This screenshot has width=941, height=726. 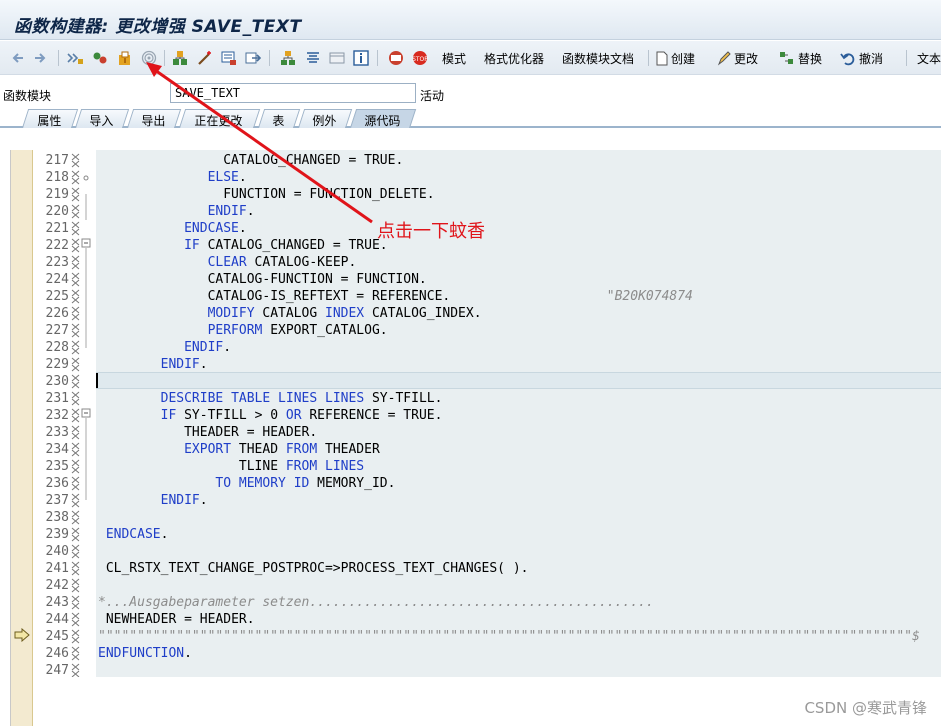 What do you see at coordinates (40, 58) in the screenshot?
I see `forward-arrow-icon` at bounding box center [40, 58].